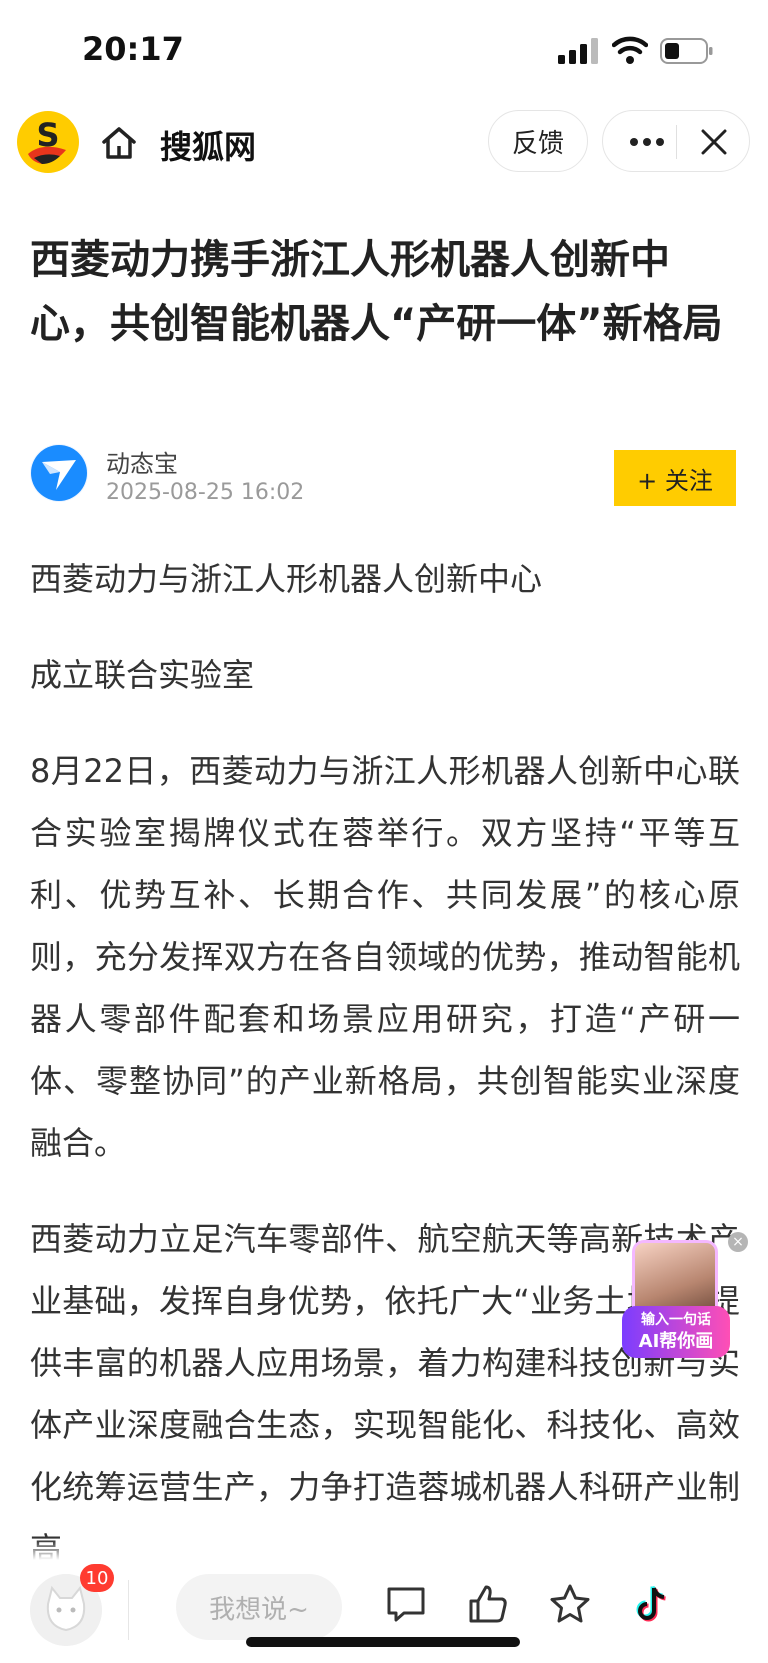 Image resolution: width=768 pixels, height=1663 pixels. I want to click on author-name: 动态宝, so click(142, 461).